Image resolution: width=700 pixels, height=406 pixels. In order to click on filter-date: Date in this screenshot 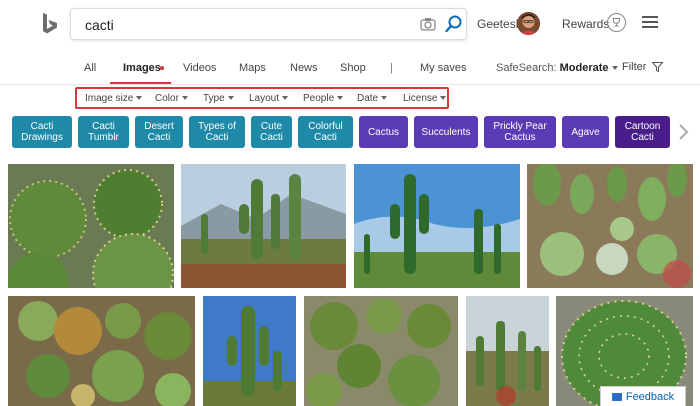, I will do `click(372, 98)`.